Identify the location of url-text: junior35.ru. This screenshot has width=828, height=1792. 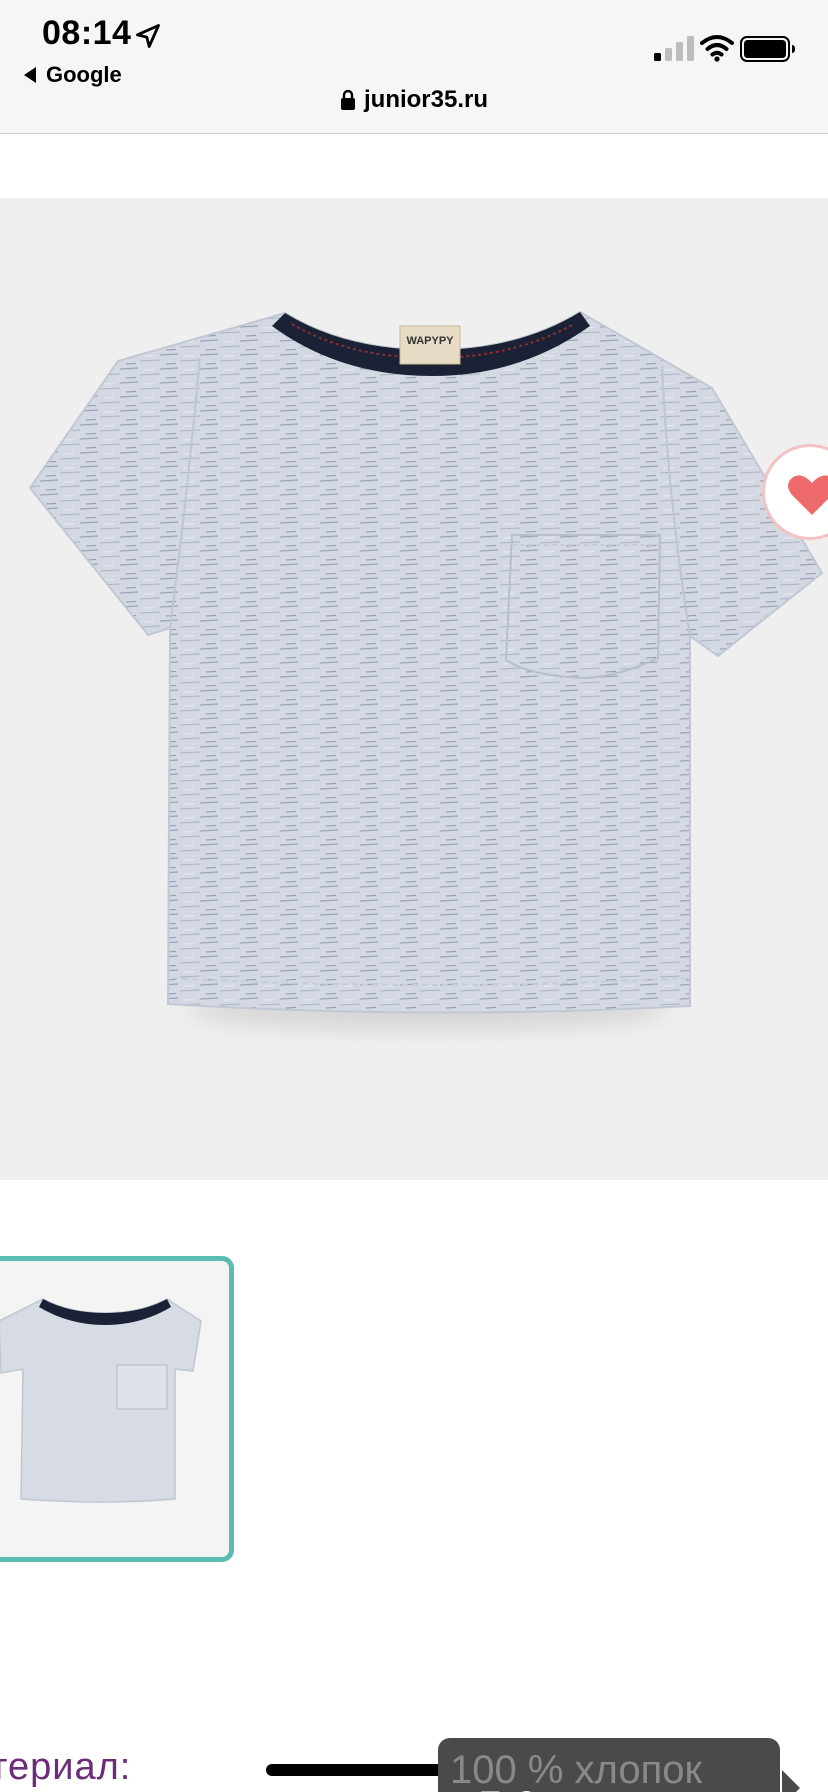
(426, 99).